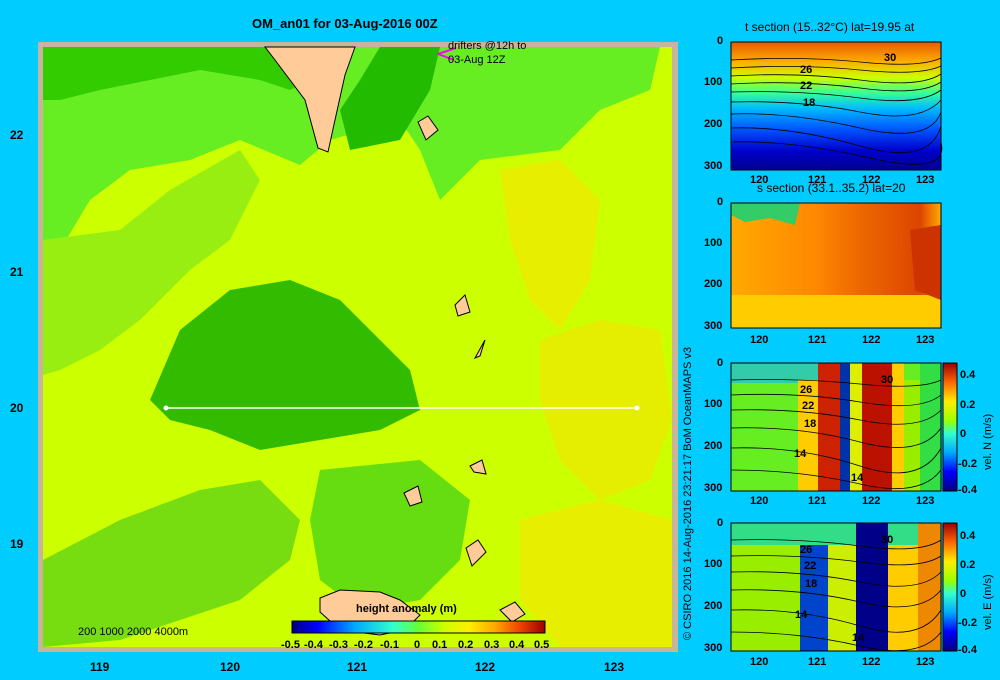 The image size is (1000, 680). I want to click on y-tick-19: 19, so click(17, 544).